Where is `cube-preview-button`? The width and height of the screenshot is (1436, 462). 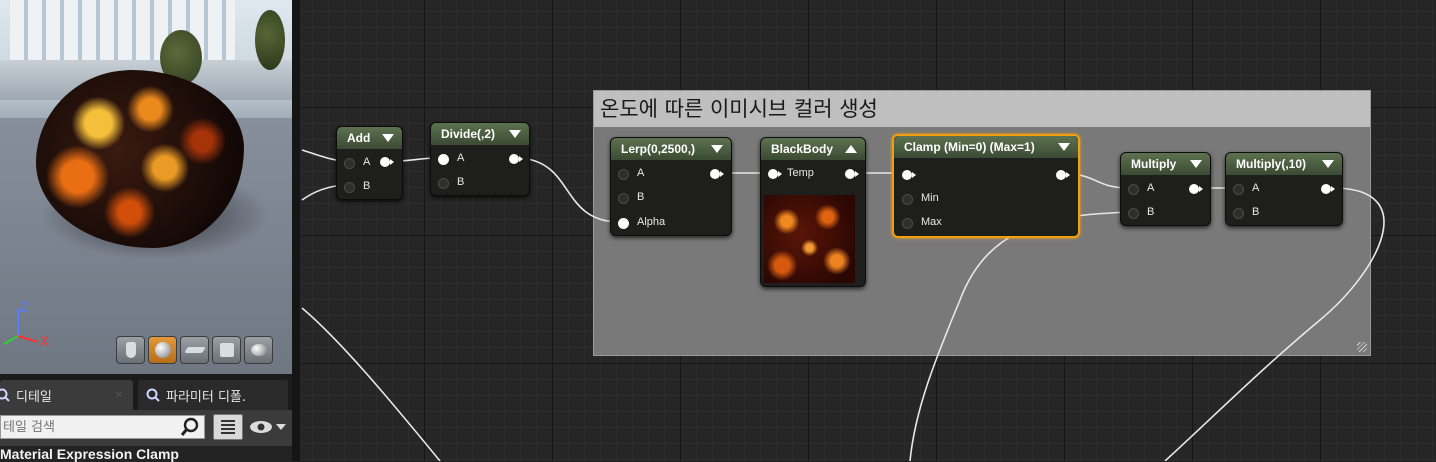 cube-preview-button is located at coordinates (226, 350).